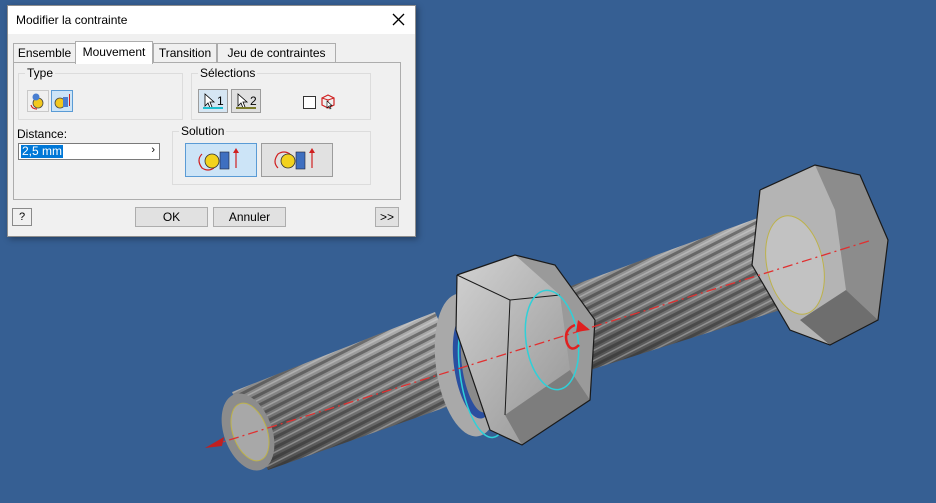 The width and height of the screenshot is (936, 503). What do you see at coordinates (40, 73) in the screenshot?
I see `type-group-label: Type` at bounding box center [40, 73].